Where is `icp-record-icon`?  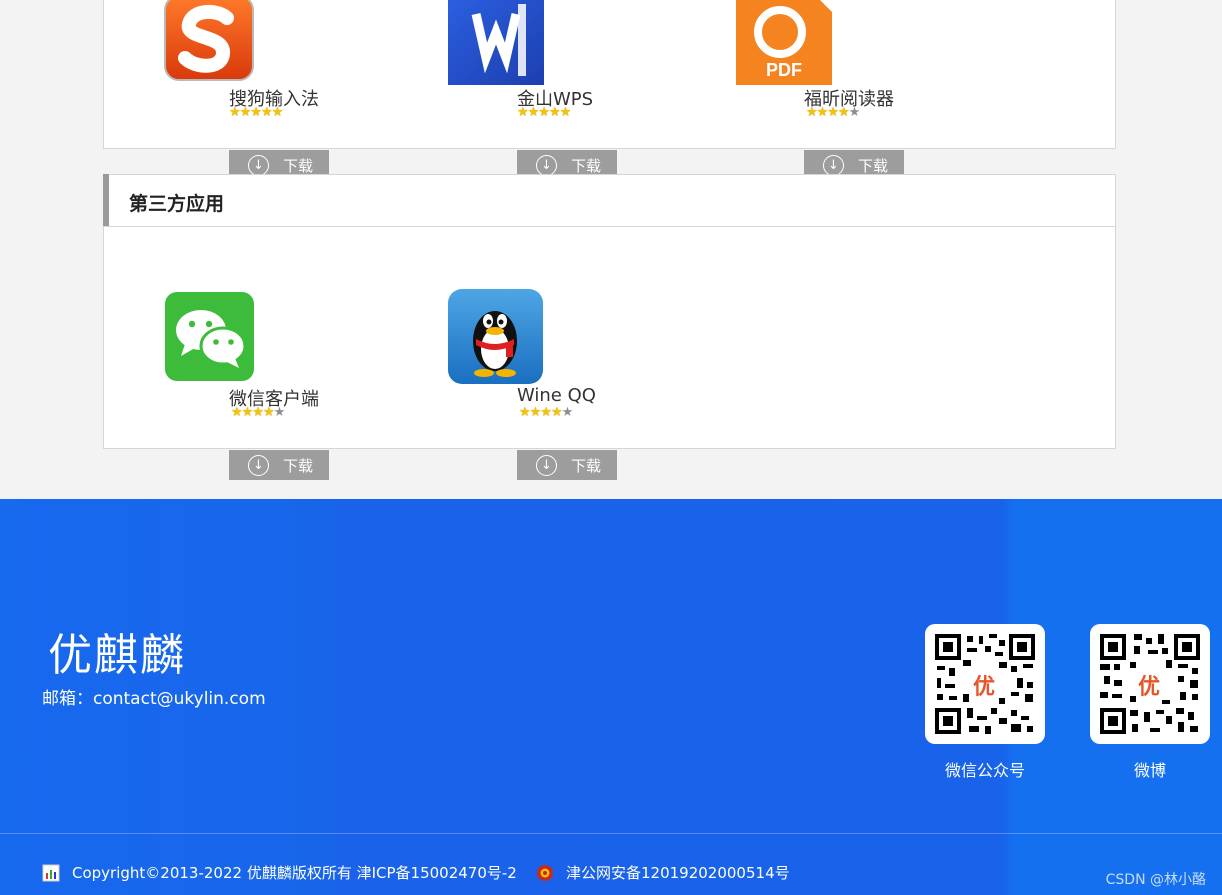 icp-record-icon is located at coordinates (51, 873).